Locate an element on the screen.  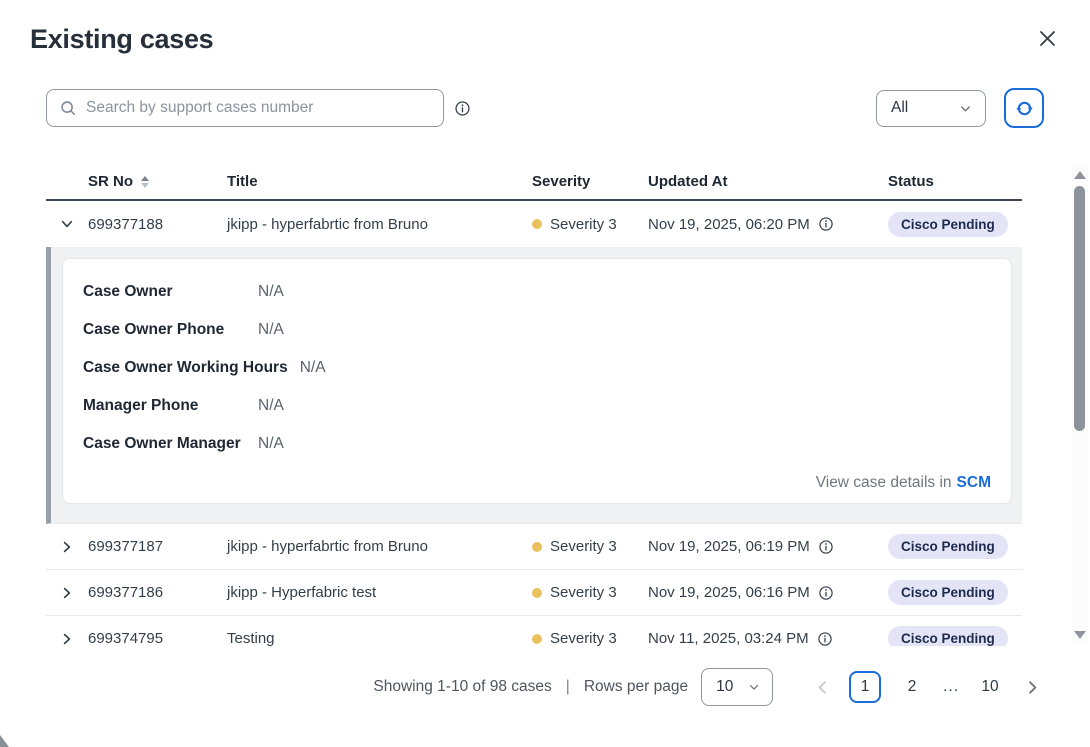
detail-field: Manager Phone N/A is located at coordinates (537, 405).